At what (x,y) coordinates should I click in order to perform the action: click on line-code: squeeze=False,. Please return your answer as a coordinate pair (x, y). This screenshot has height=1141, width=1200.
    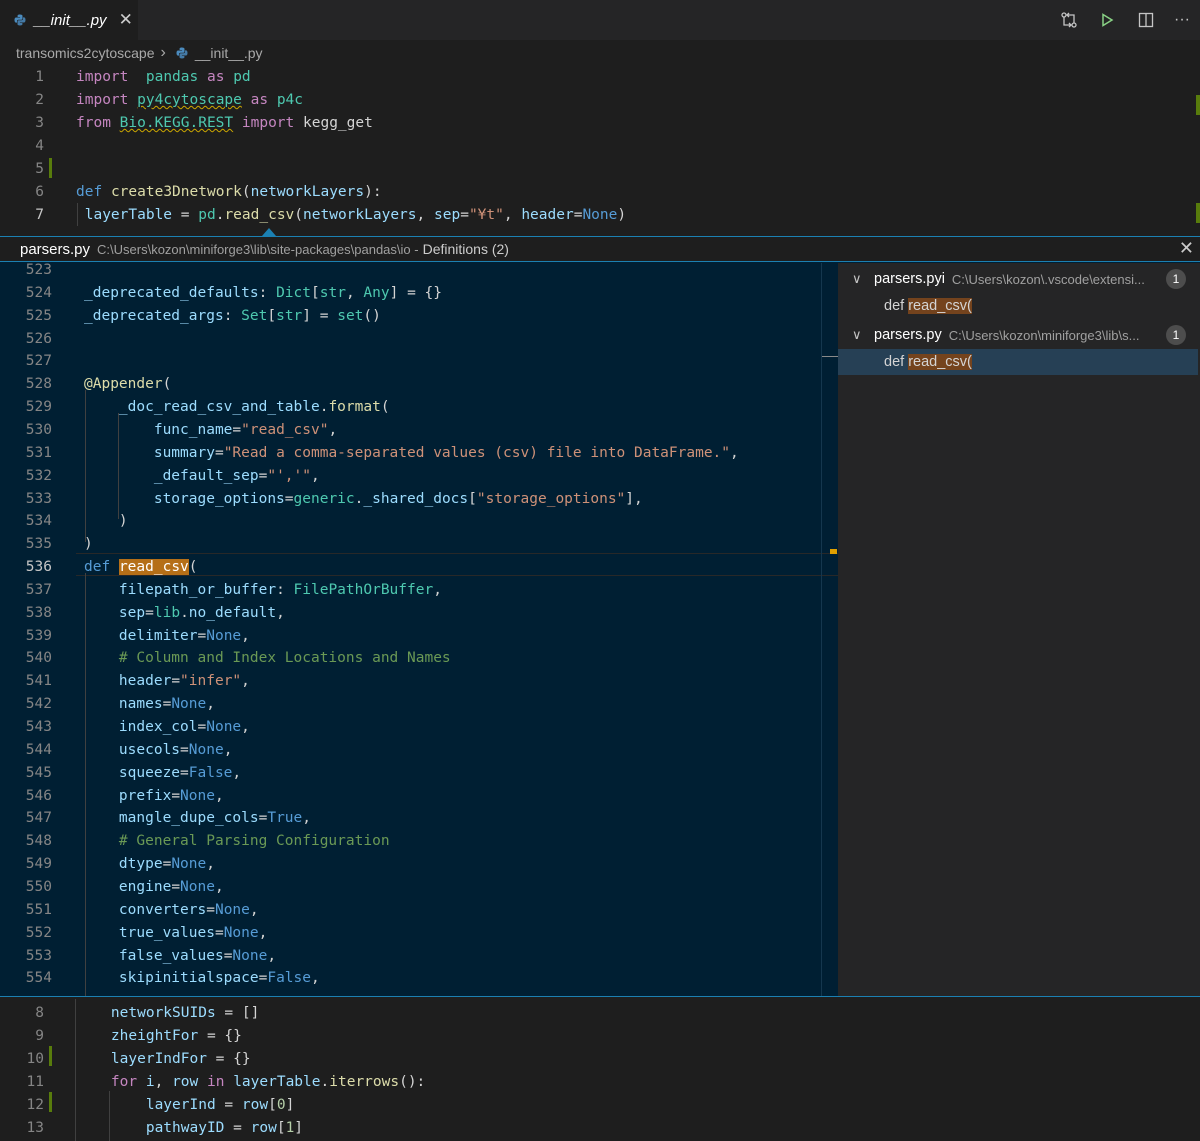
    Looking at the image, I should click on (162, 773).